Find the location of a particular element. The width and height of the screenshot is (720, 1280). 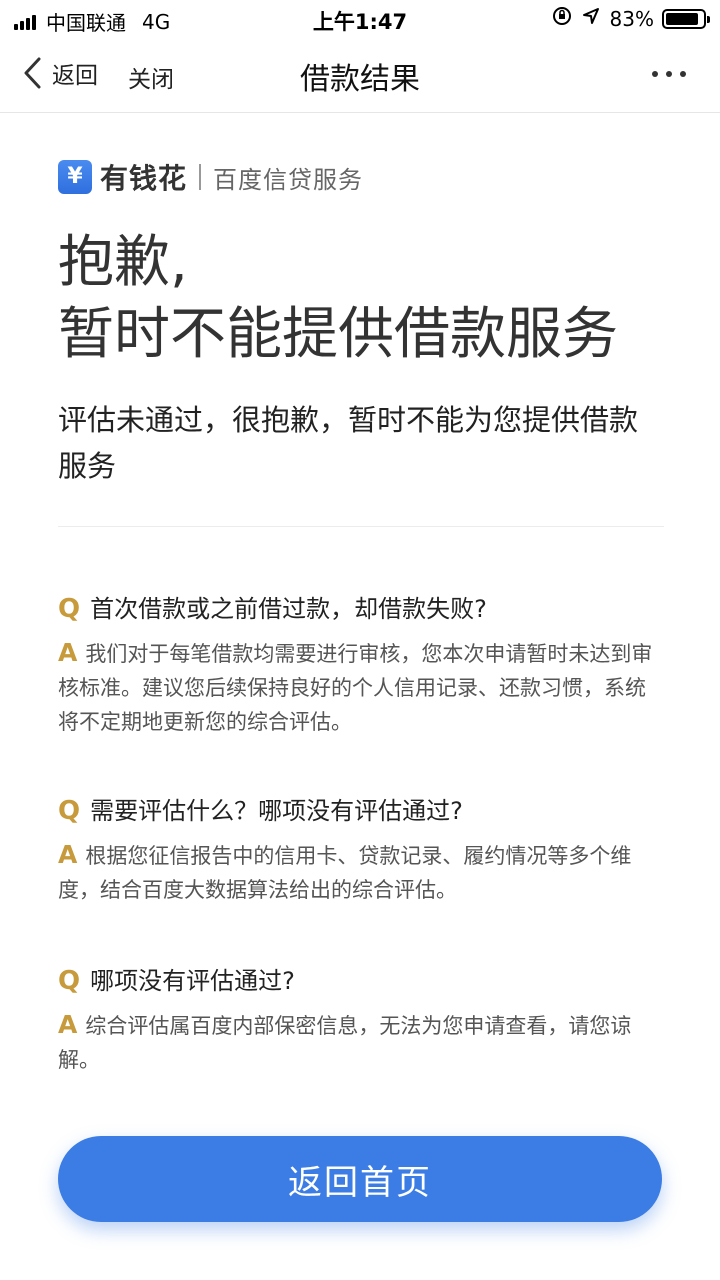

headline-line-2: 暂时不能提供借款服务 is located at coordinates (338, 334).